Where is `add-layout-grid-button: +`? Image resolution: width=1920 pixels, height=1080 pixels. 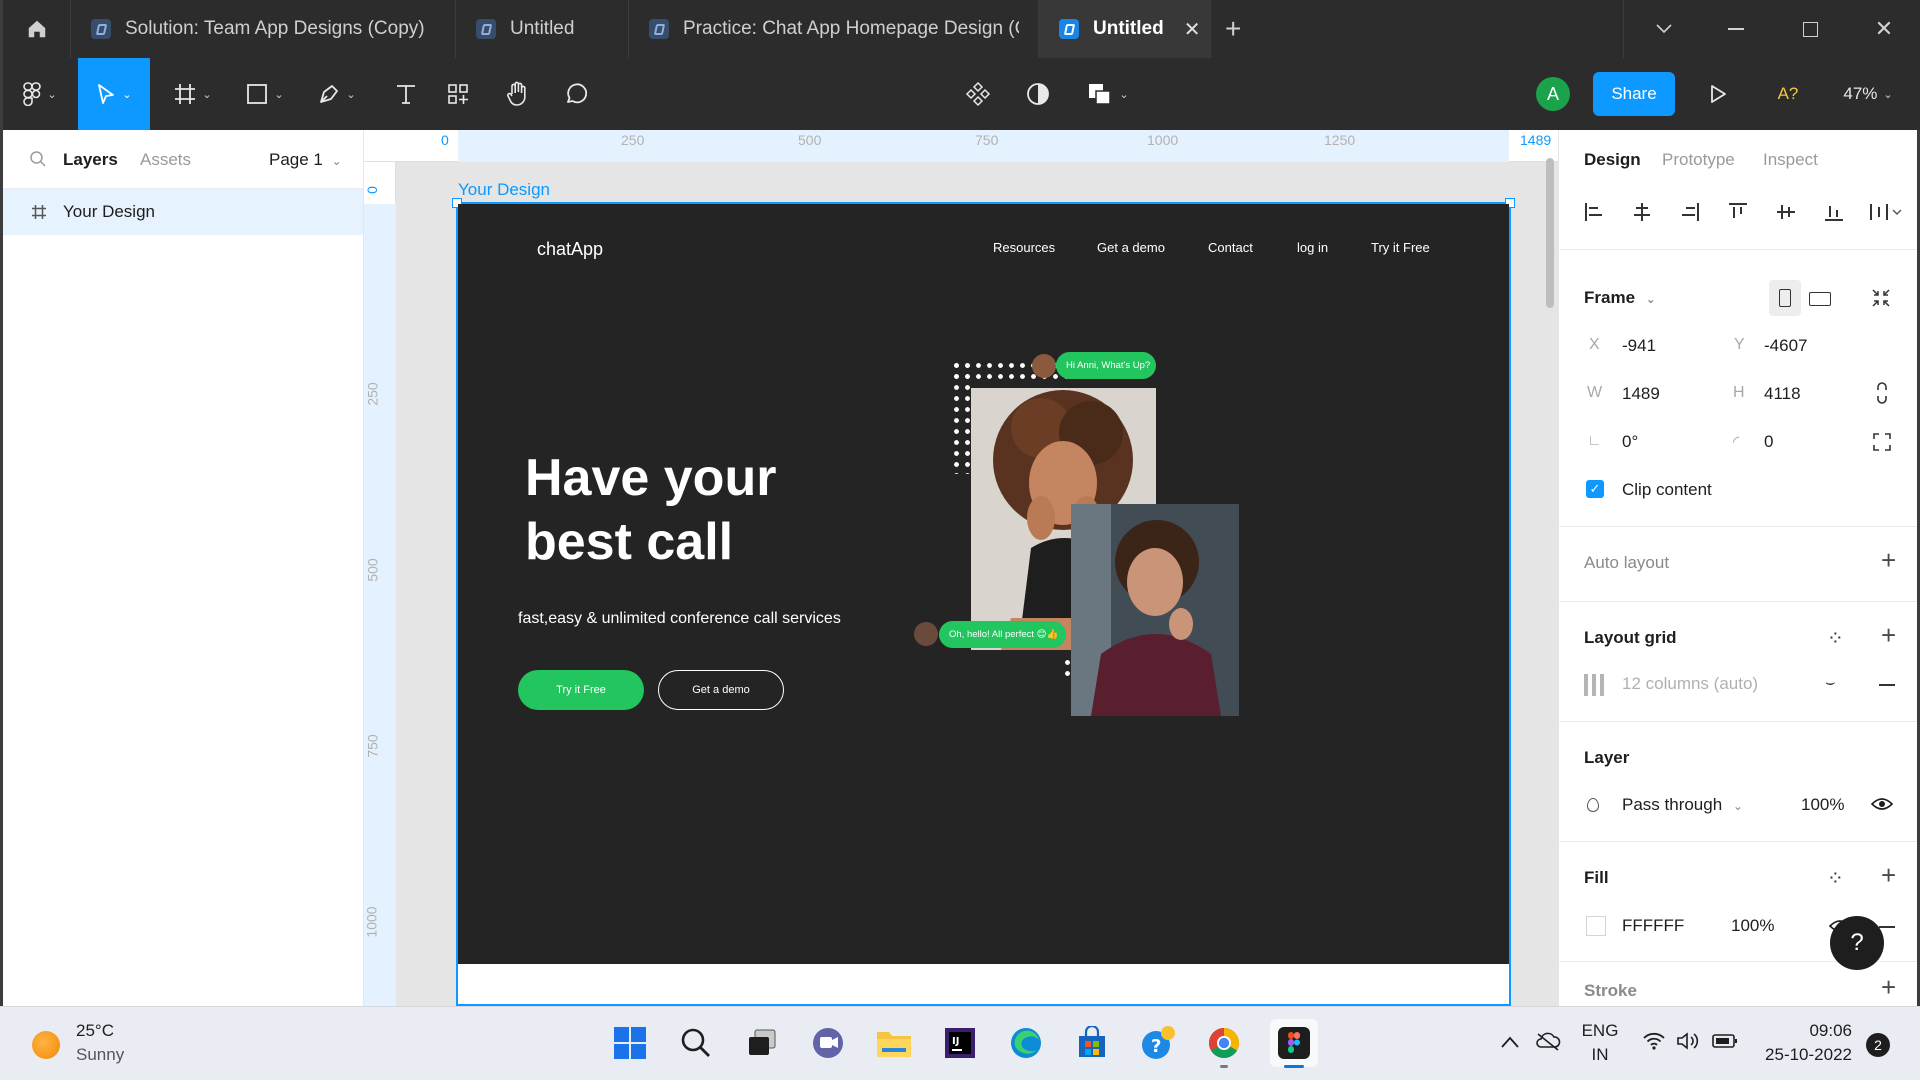 add-layout-grid-button: + is located at coordinates (1888, 635).